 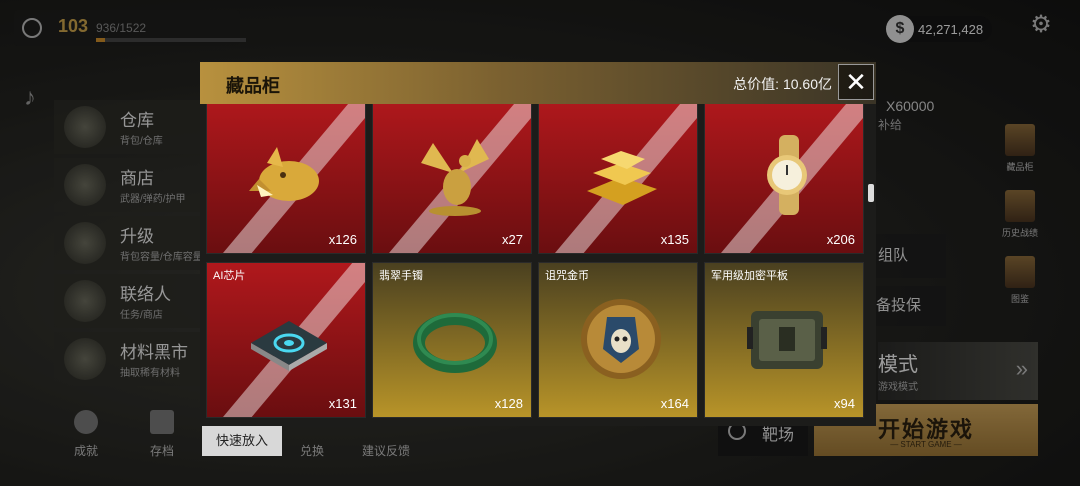 What do you see at coordinates (782, 84) in the screenshot?
I see `total-value: 总价值: 10.60亿` at bounding box center [782, 84].